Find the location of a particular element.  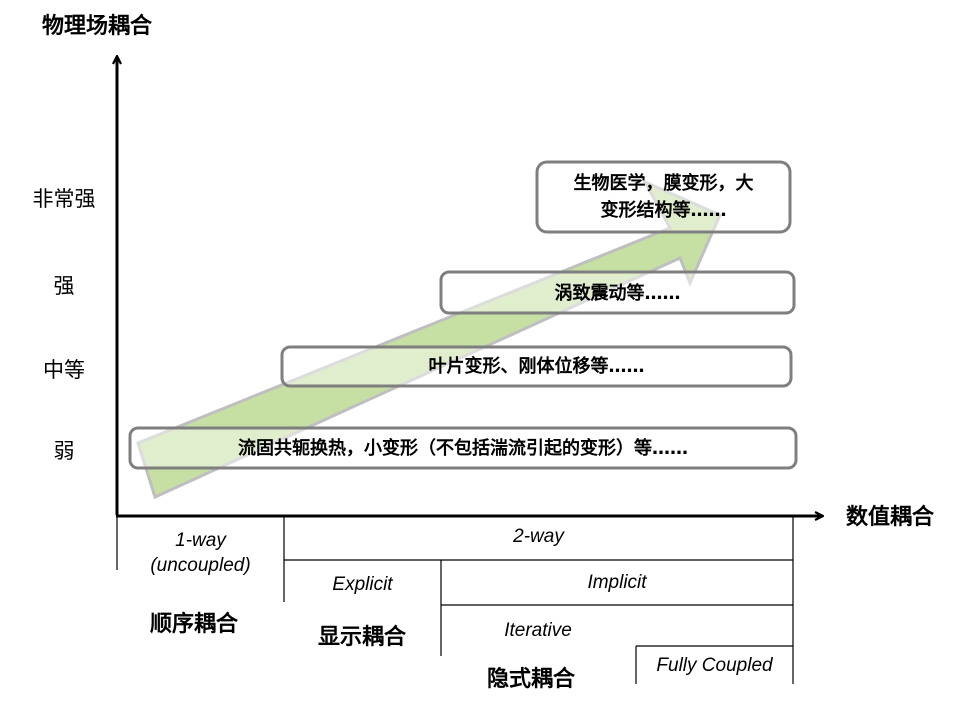

two-way-label: 2-way is located at coordinates (538, 536).